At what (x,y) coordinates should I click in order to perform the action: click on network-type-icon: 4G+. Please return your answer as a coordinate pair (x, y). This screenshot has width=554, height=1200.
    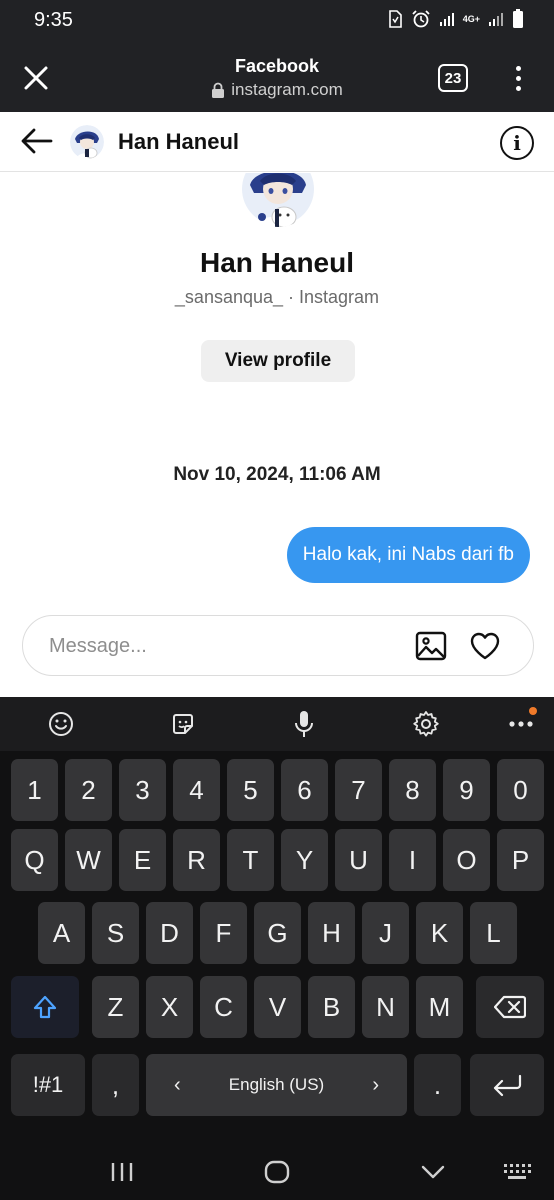
    Looking at the image, I should click on (471, 19).